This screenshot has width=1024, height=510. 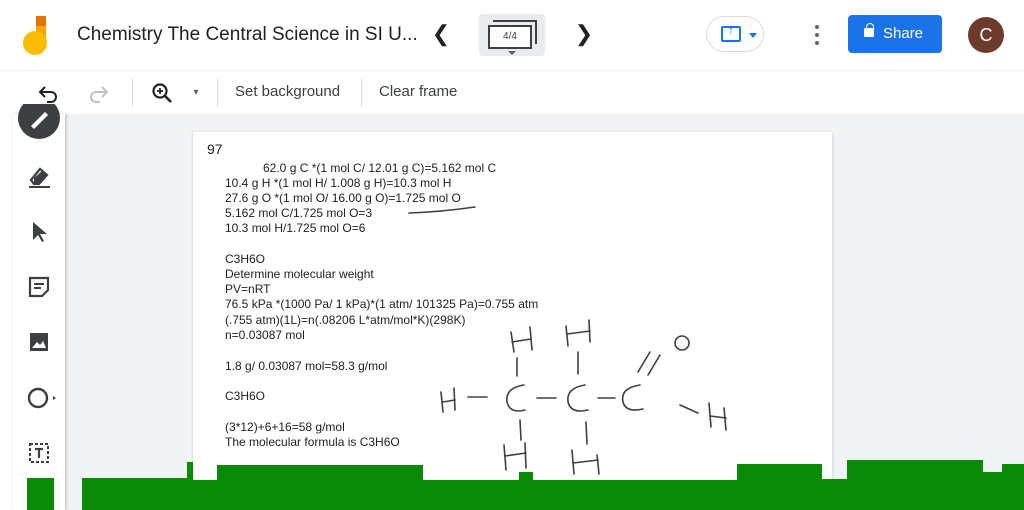 I want to click on solution-line: (3*12)+6+16=58 g/mol, so click(x=285, y=427).